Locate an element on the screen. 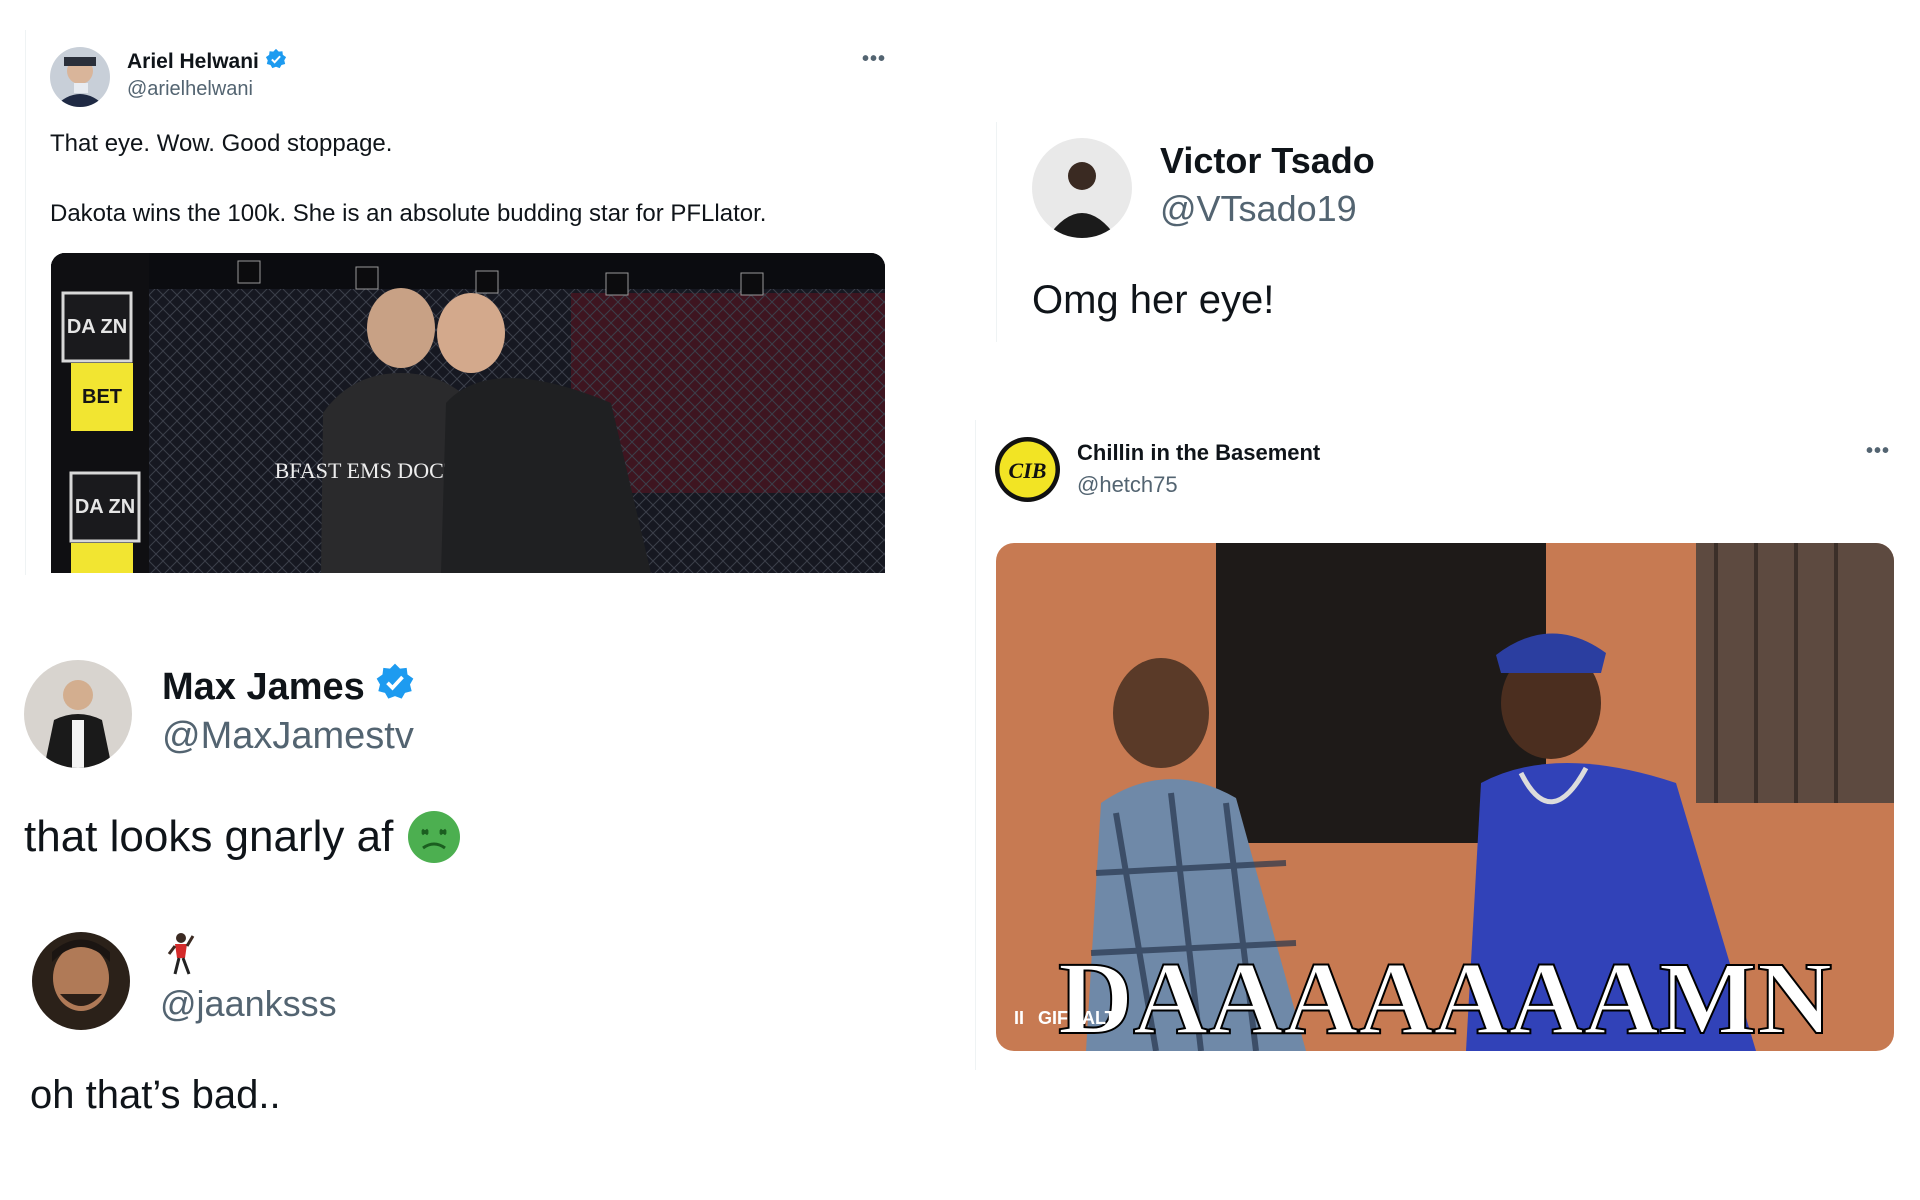  display-name-emoji is located at coordinates (180, 956).